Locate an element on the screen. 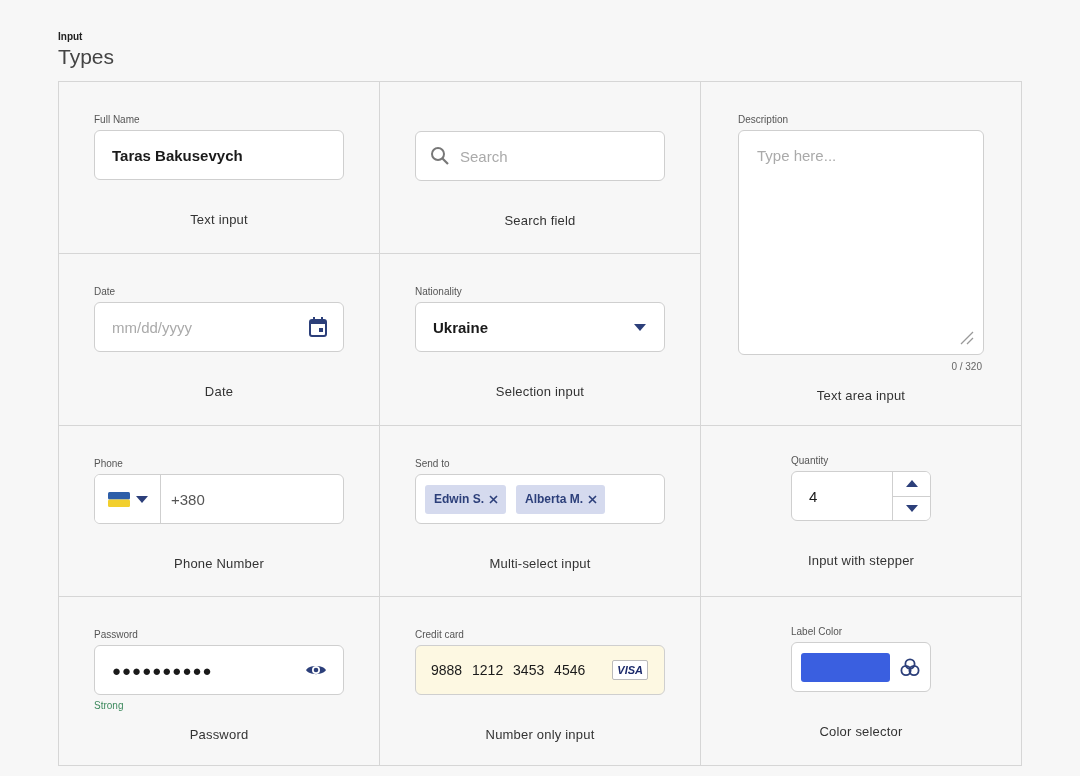 The height and width of the screenshot is (776, 1080). example-caption: Date is located at coordinates (219, 391).